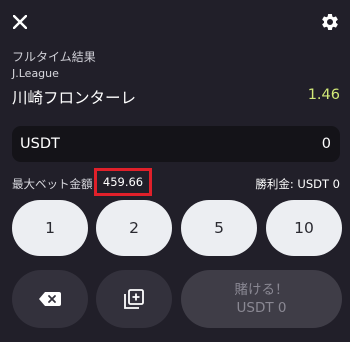 The width and height of the screenshot is (350, 342). Describe the element at coordinates (54, 57) in the screenshot. I see `market-name: フルタイム結果` at that location.